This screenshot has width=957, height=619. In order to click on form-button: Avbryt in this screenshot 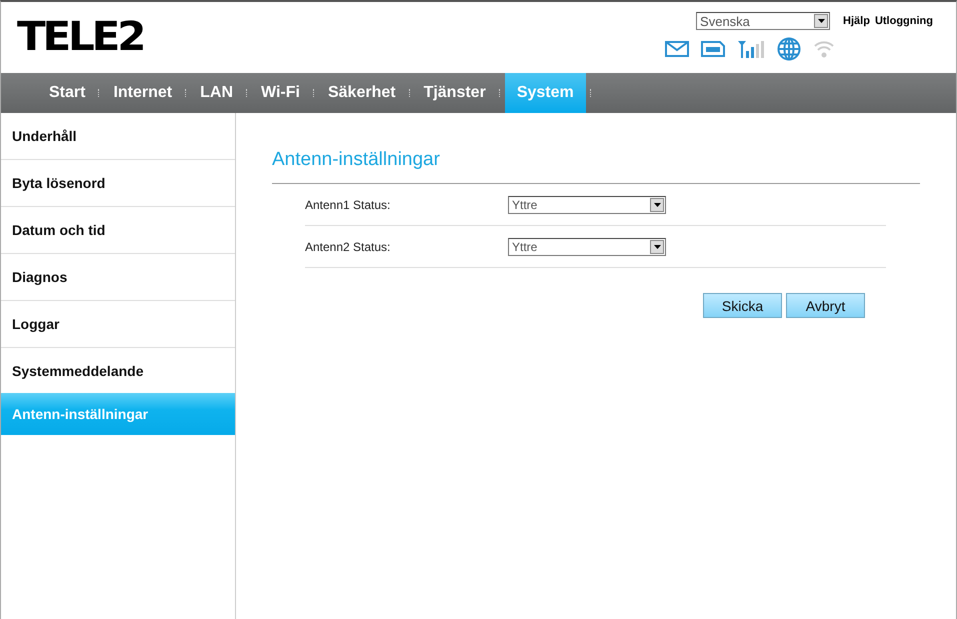, I will do `click(825, 305)`.